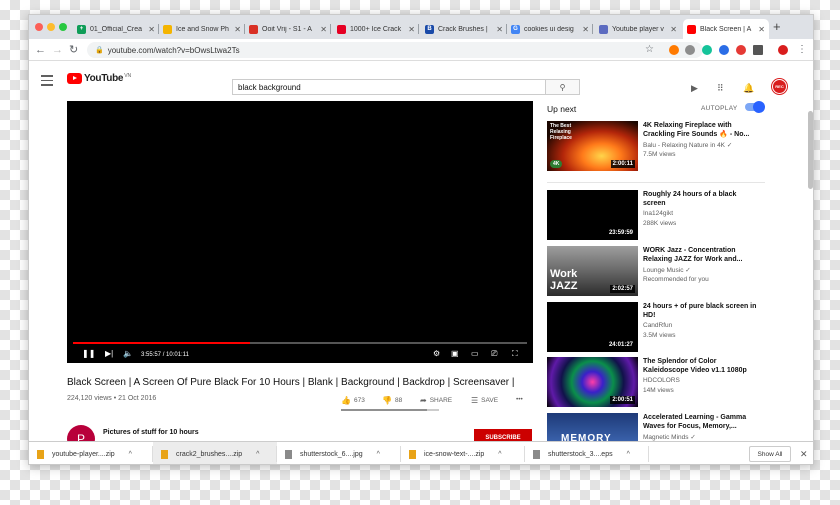 The height and width of the screenshot is (505, 840). Describe the element at coordinates (755, 107) in the screenshot. I see `autoplay-toggle` at that location.